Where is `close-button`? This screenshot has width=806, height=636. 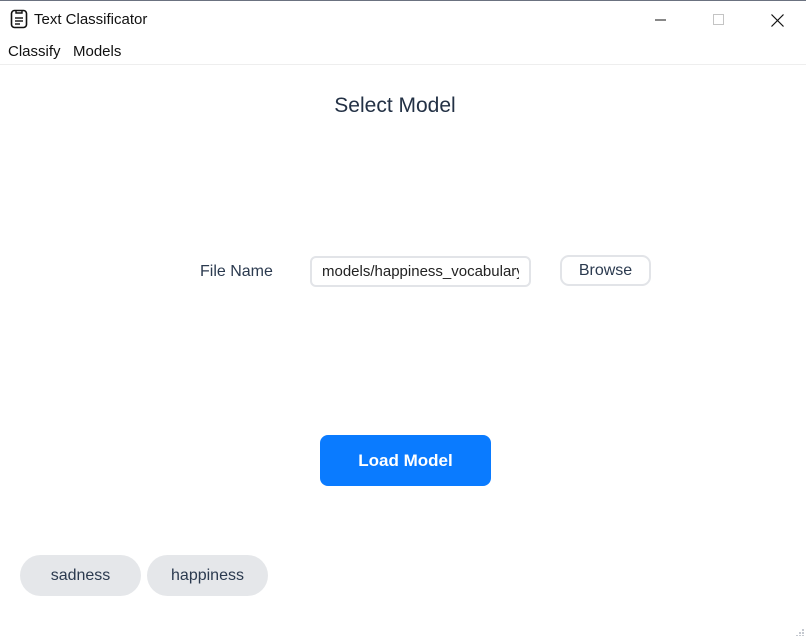
close-button is located at coordinates (777, 20).